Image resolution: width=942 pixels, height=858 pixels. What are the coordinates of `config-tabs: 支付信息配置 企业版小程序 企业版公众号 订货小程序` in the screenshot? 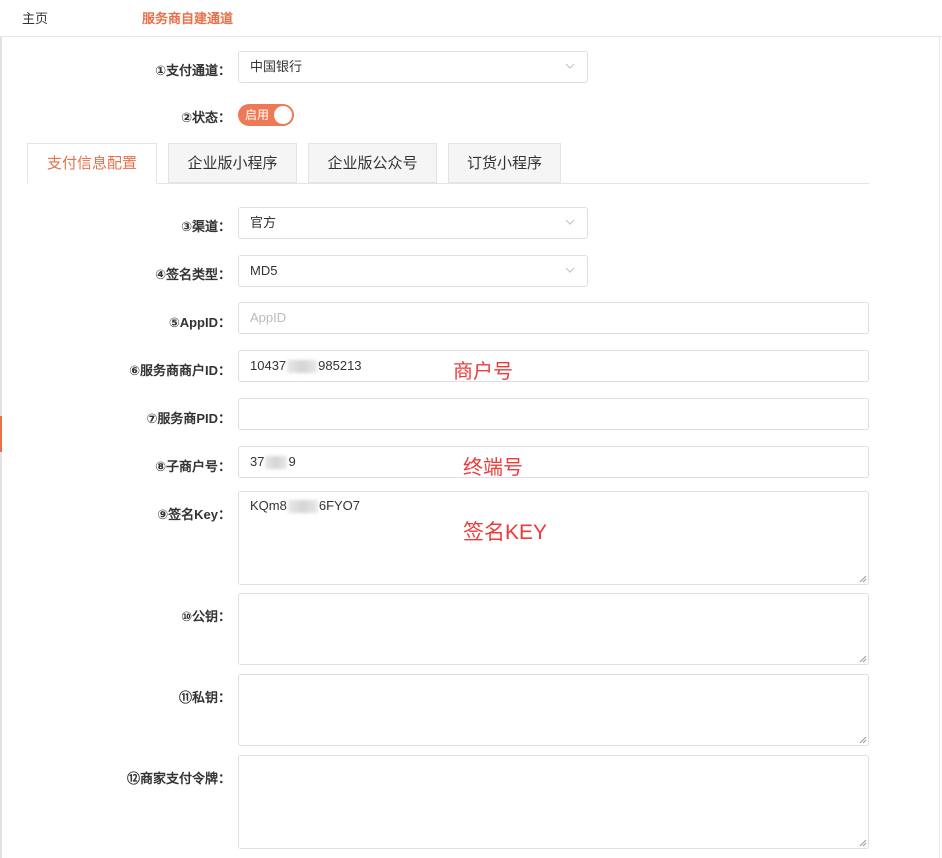 It's located at (448, 163).